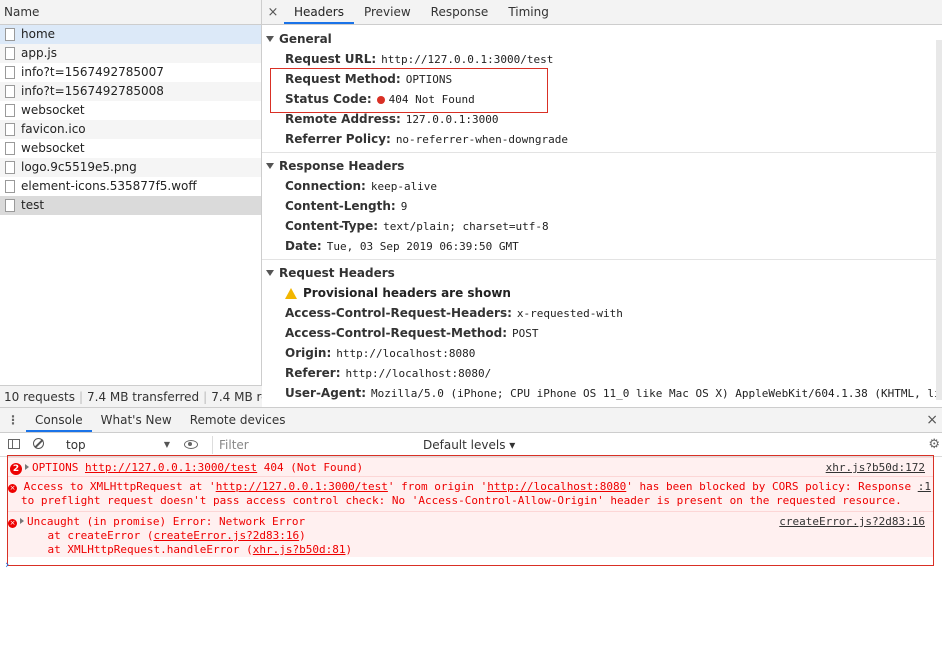  Describe the element at coordinates (308, 353) in the screenshot. I see `header-key: Origin:` at that location.